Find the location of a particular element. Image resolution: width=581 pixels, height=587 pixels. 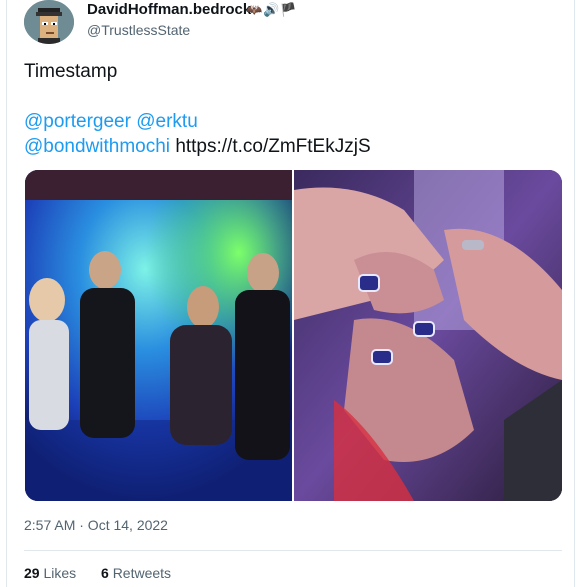

card-border-left is located at coordinates (6, 293).